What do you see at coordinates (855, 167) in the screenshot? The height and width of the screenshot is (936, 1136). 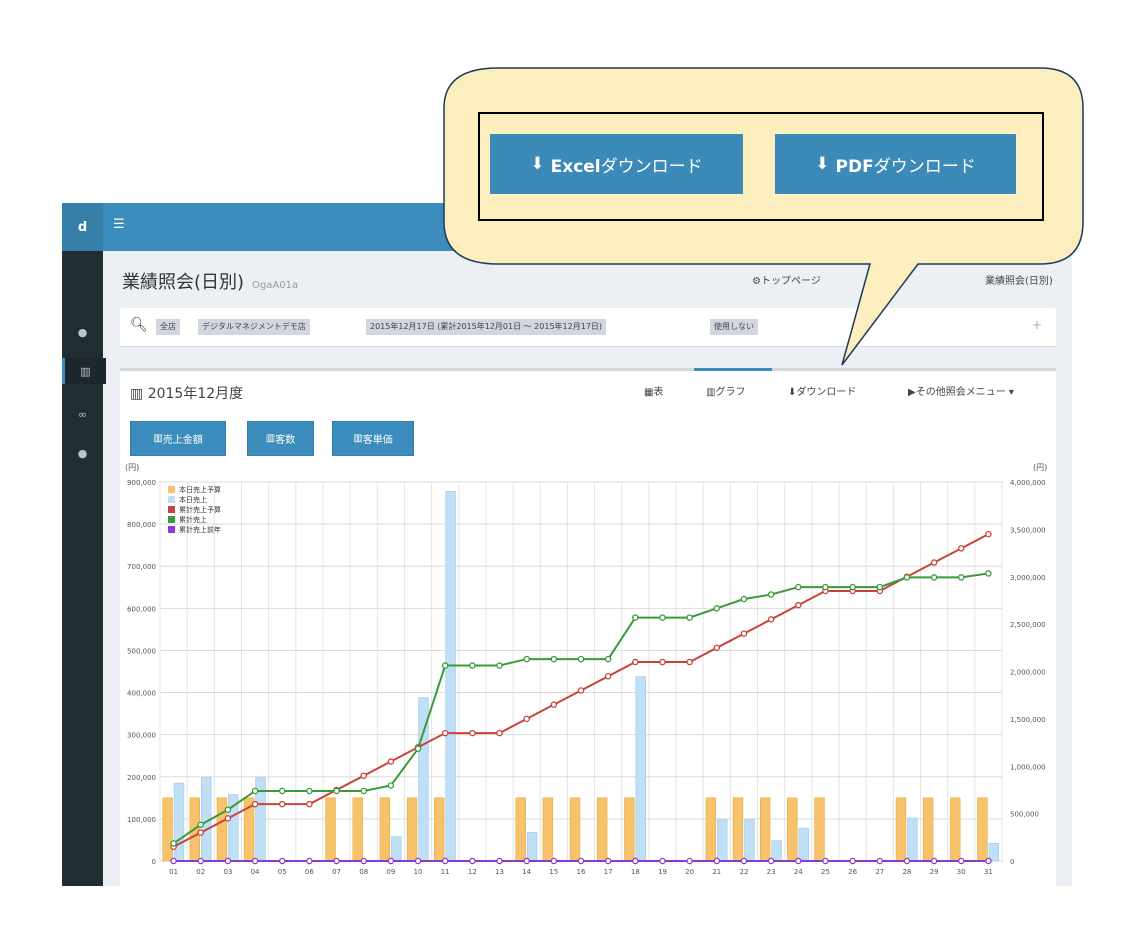 I see `pdf-label-strong: PDF` at bounding box center [855, 167].